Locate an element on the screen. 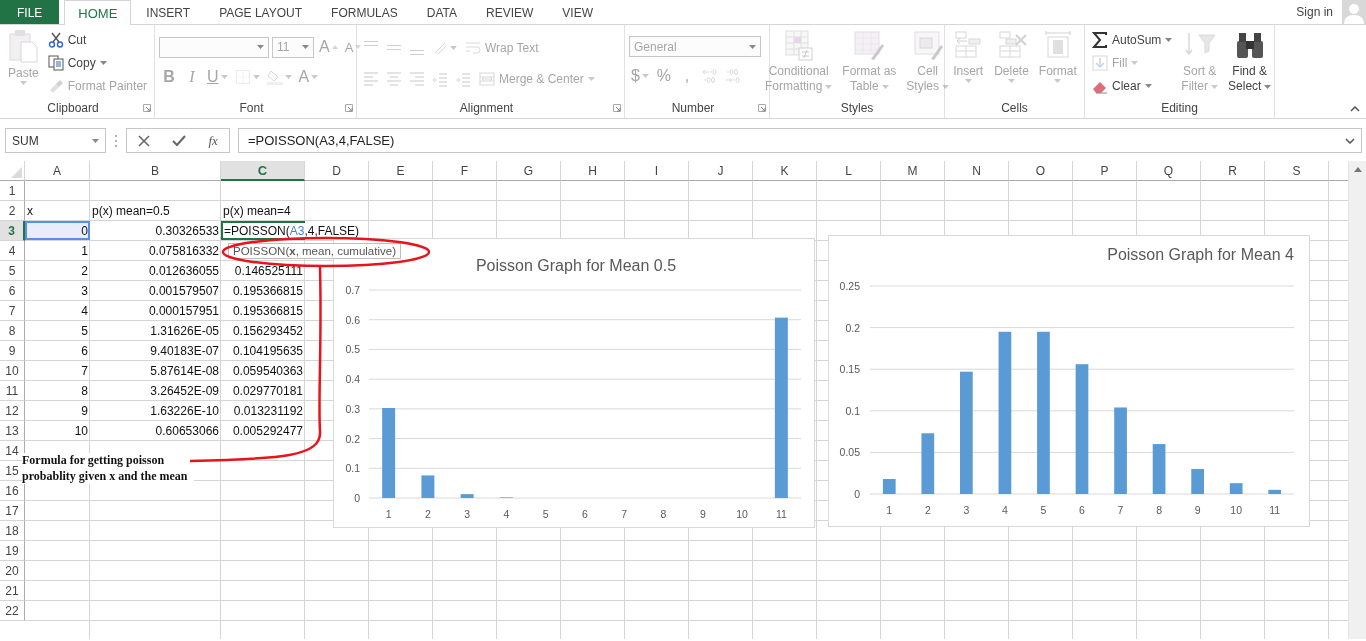  column-header: Q is located at coordinates (1169, 171).